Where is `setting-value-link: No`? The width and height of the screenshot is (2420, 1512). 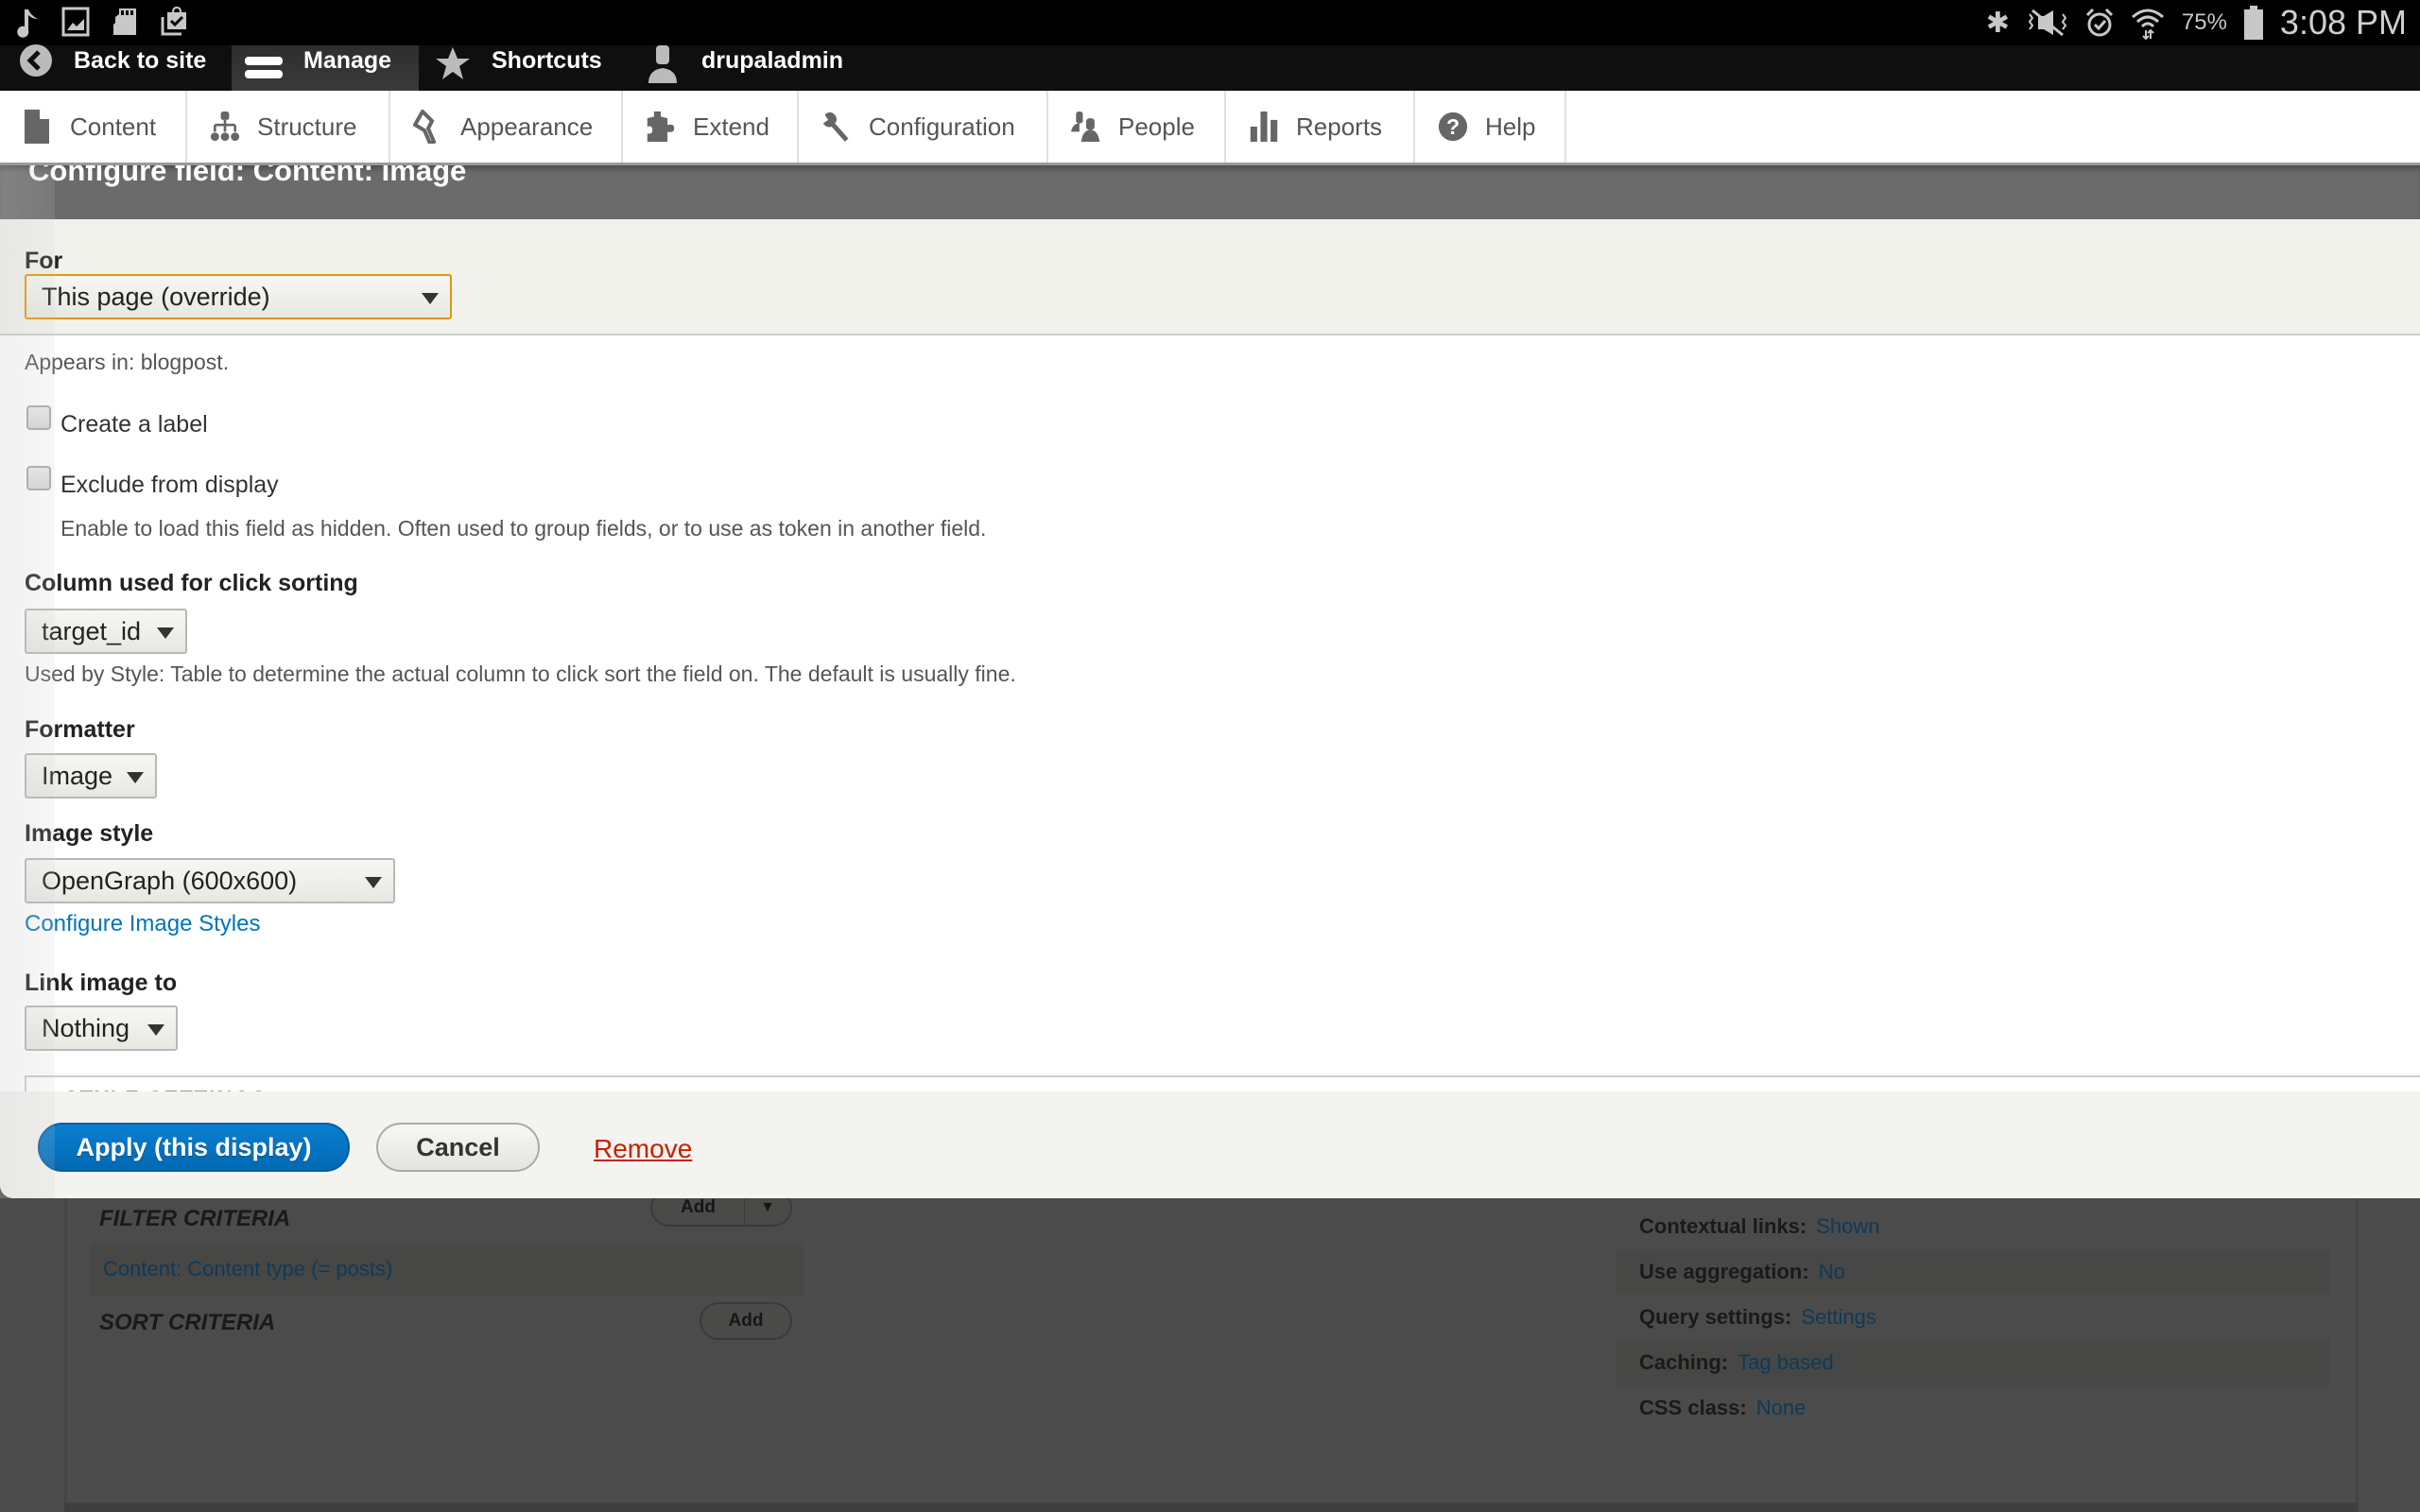
setting-value-link: No is located at coordinates (1832, 1272).